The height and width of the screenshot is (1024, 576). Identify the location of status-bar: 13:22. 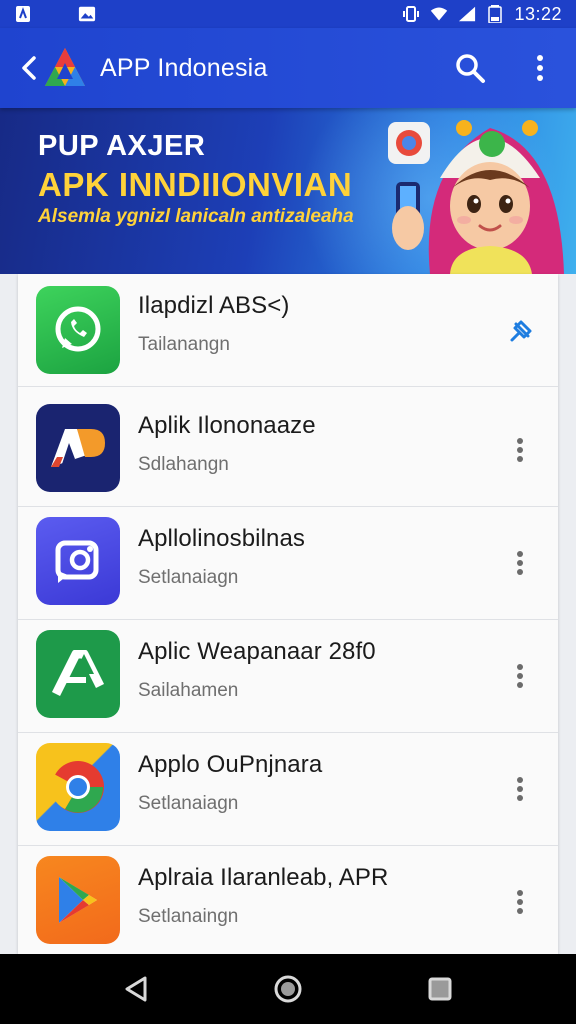
(288, 14).